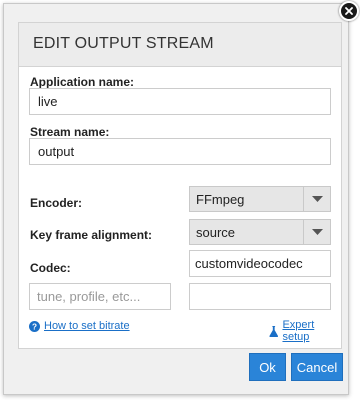 The width and height of the screenshot is (360, 400). What do you see at coordinates (216, 232) in the screenshot?
I see `key-frame-alignment-value: source` at bounding box center [216, 232].